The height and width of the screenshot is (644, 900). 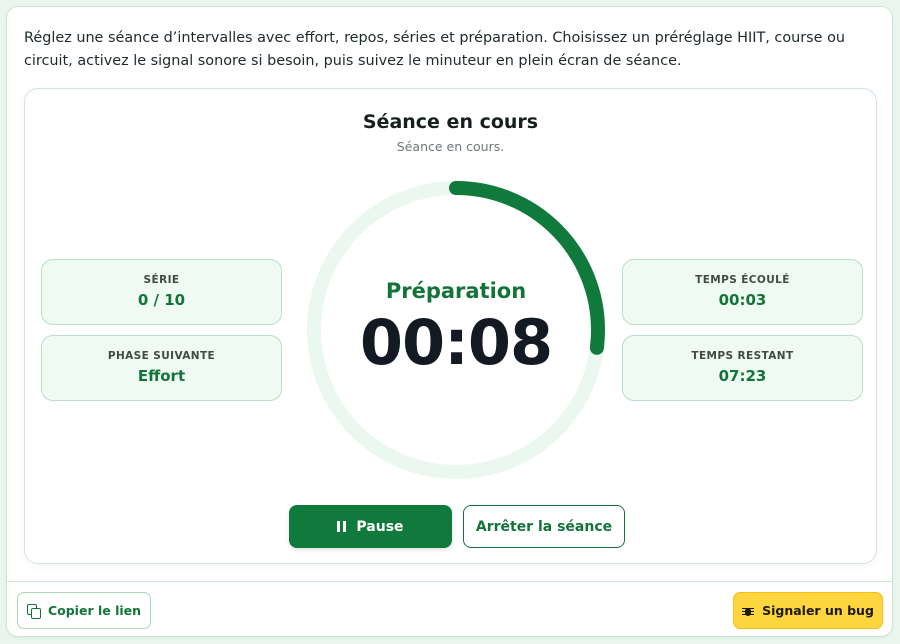 I want to click on copy-link-button: Copier le lien, so click(x=84, y=610).